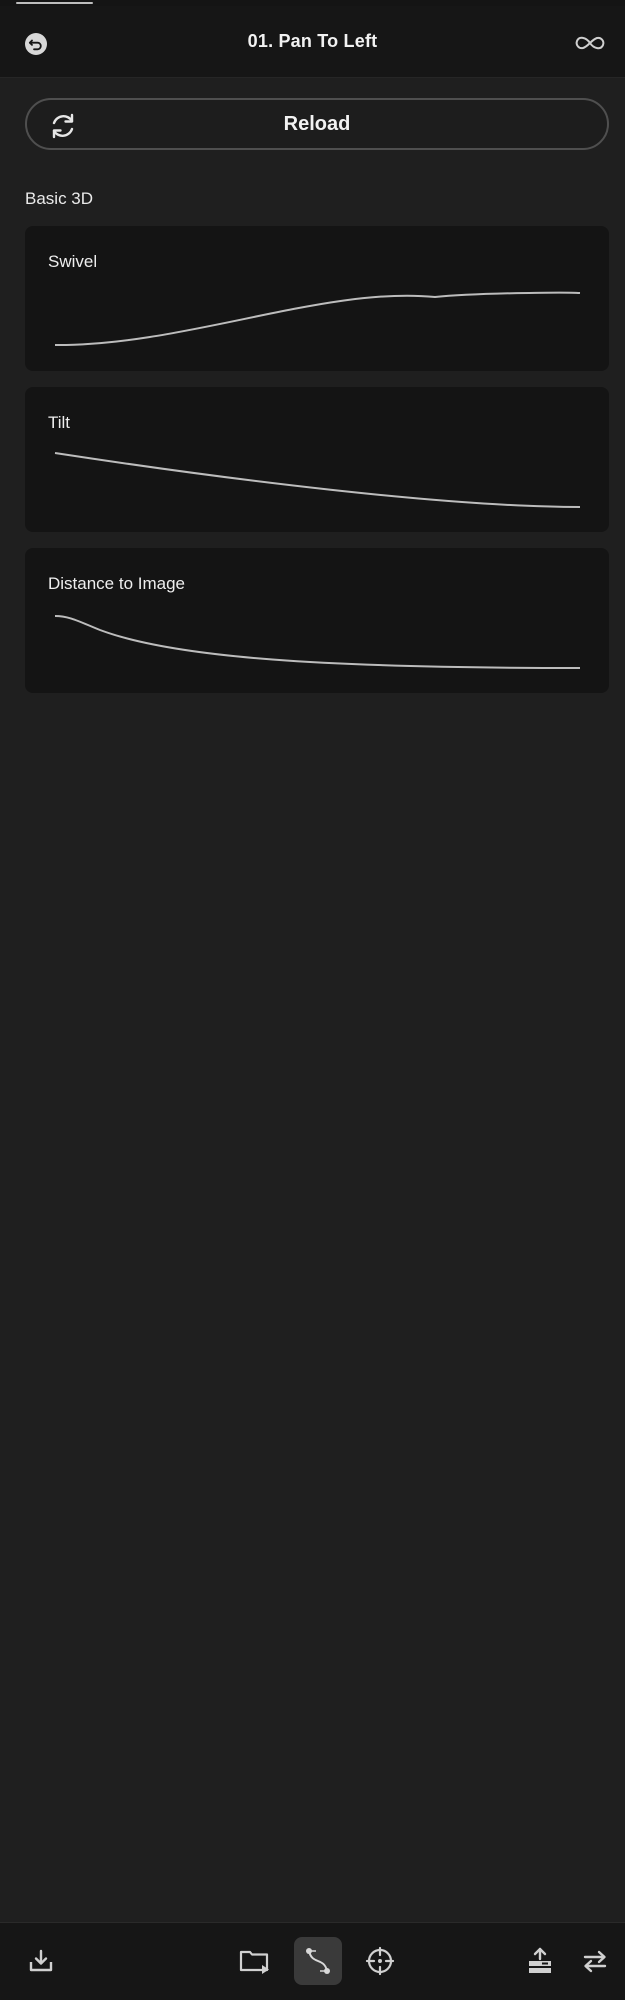 This screenshot has width=625, height=2000. I want to click on curve-card-tilt: Tilt, so click(317, 459).